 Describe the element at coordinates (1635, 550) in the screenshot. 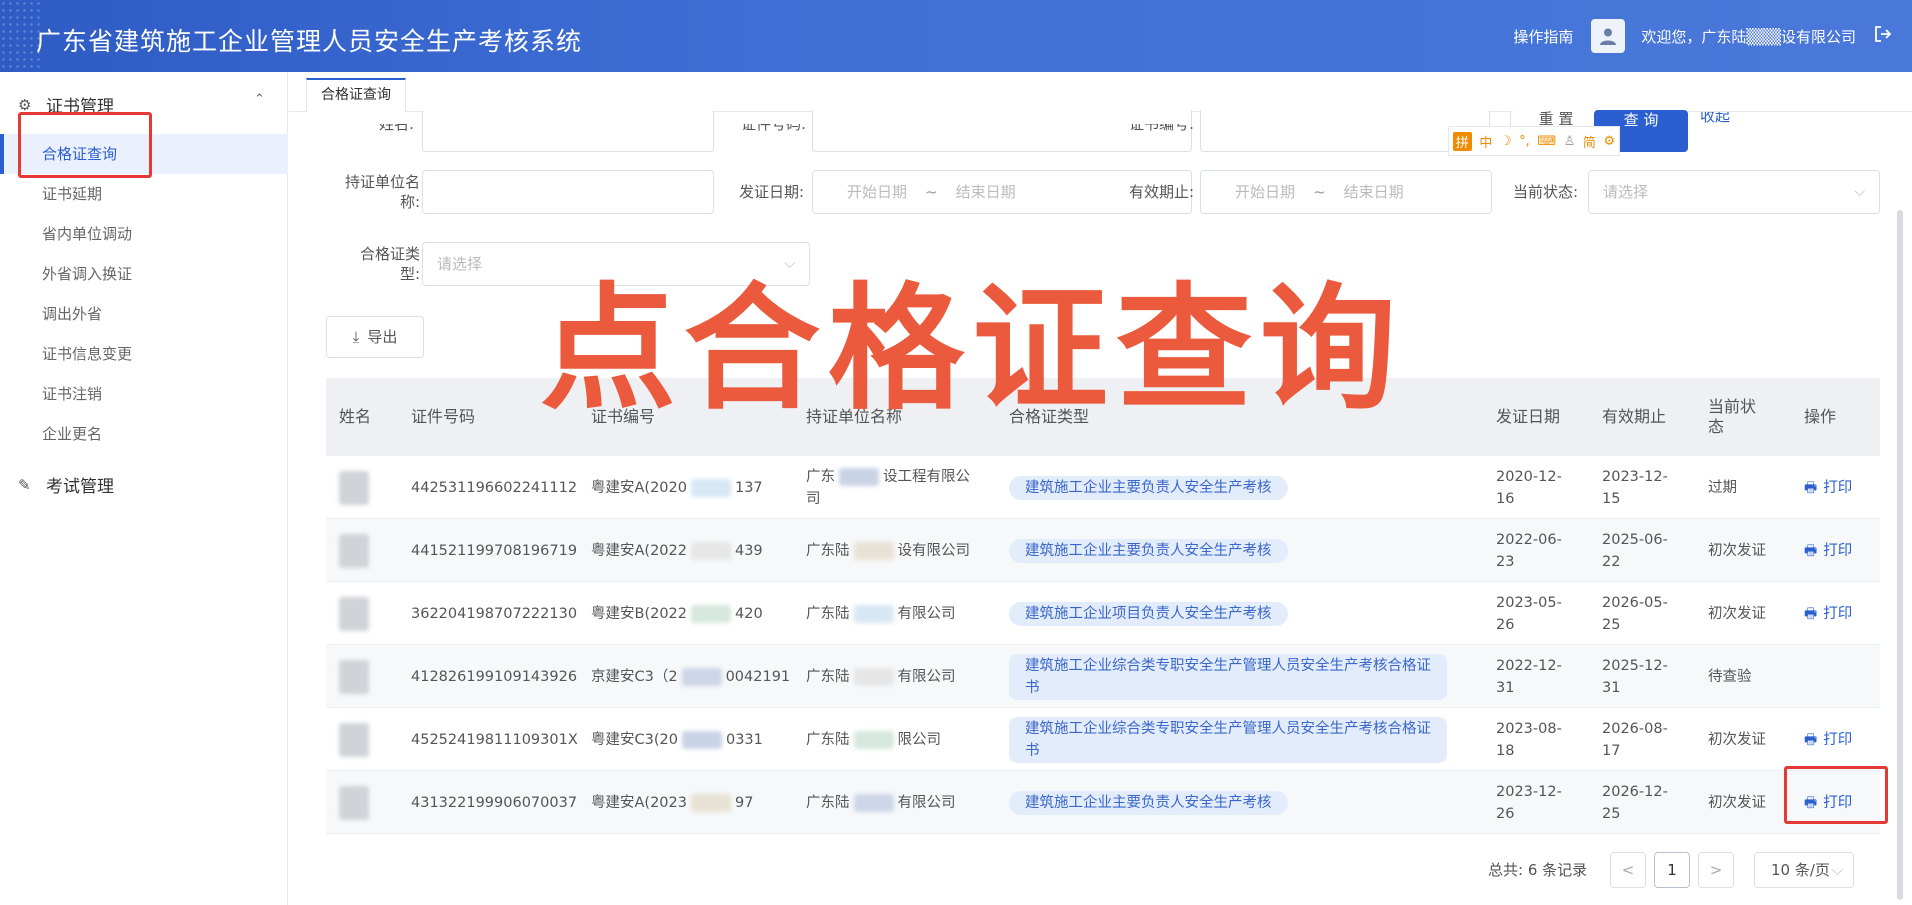

I see `cell-valid-until: 2025-06- 22` at that location.